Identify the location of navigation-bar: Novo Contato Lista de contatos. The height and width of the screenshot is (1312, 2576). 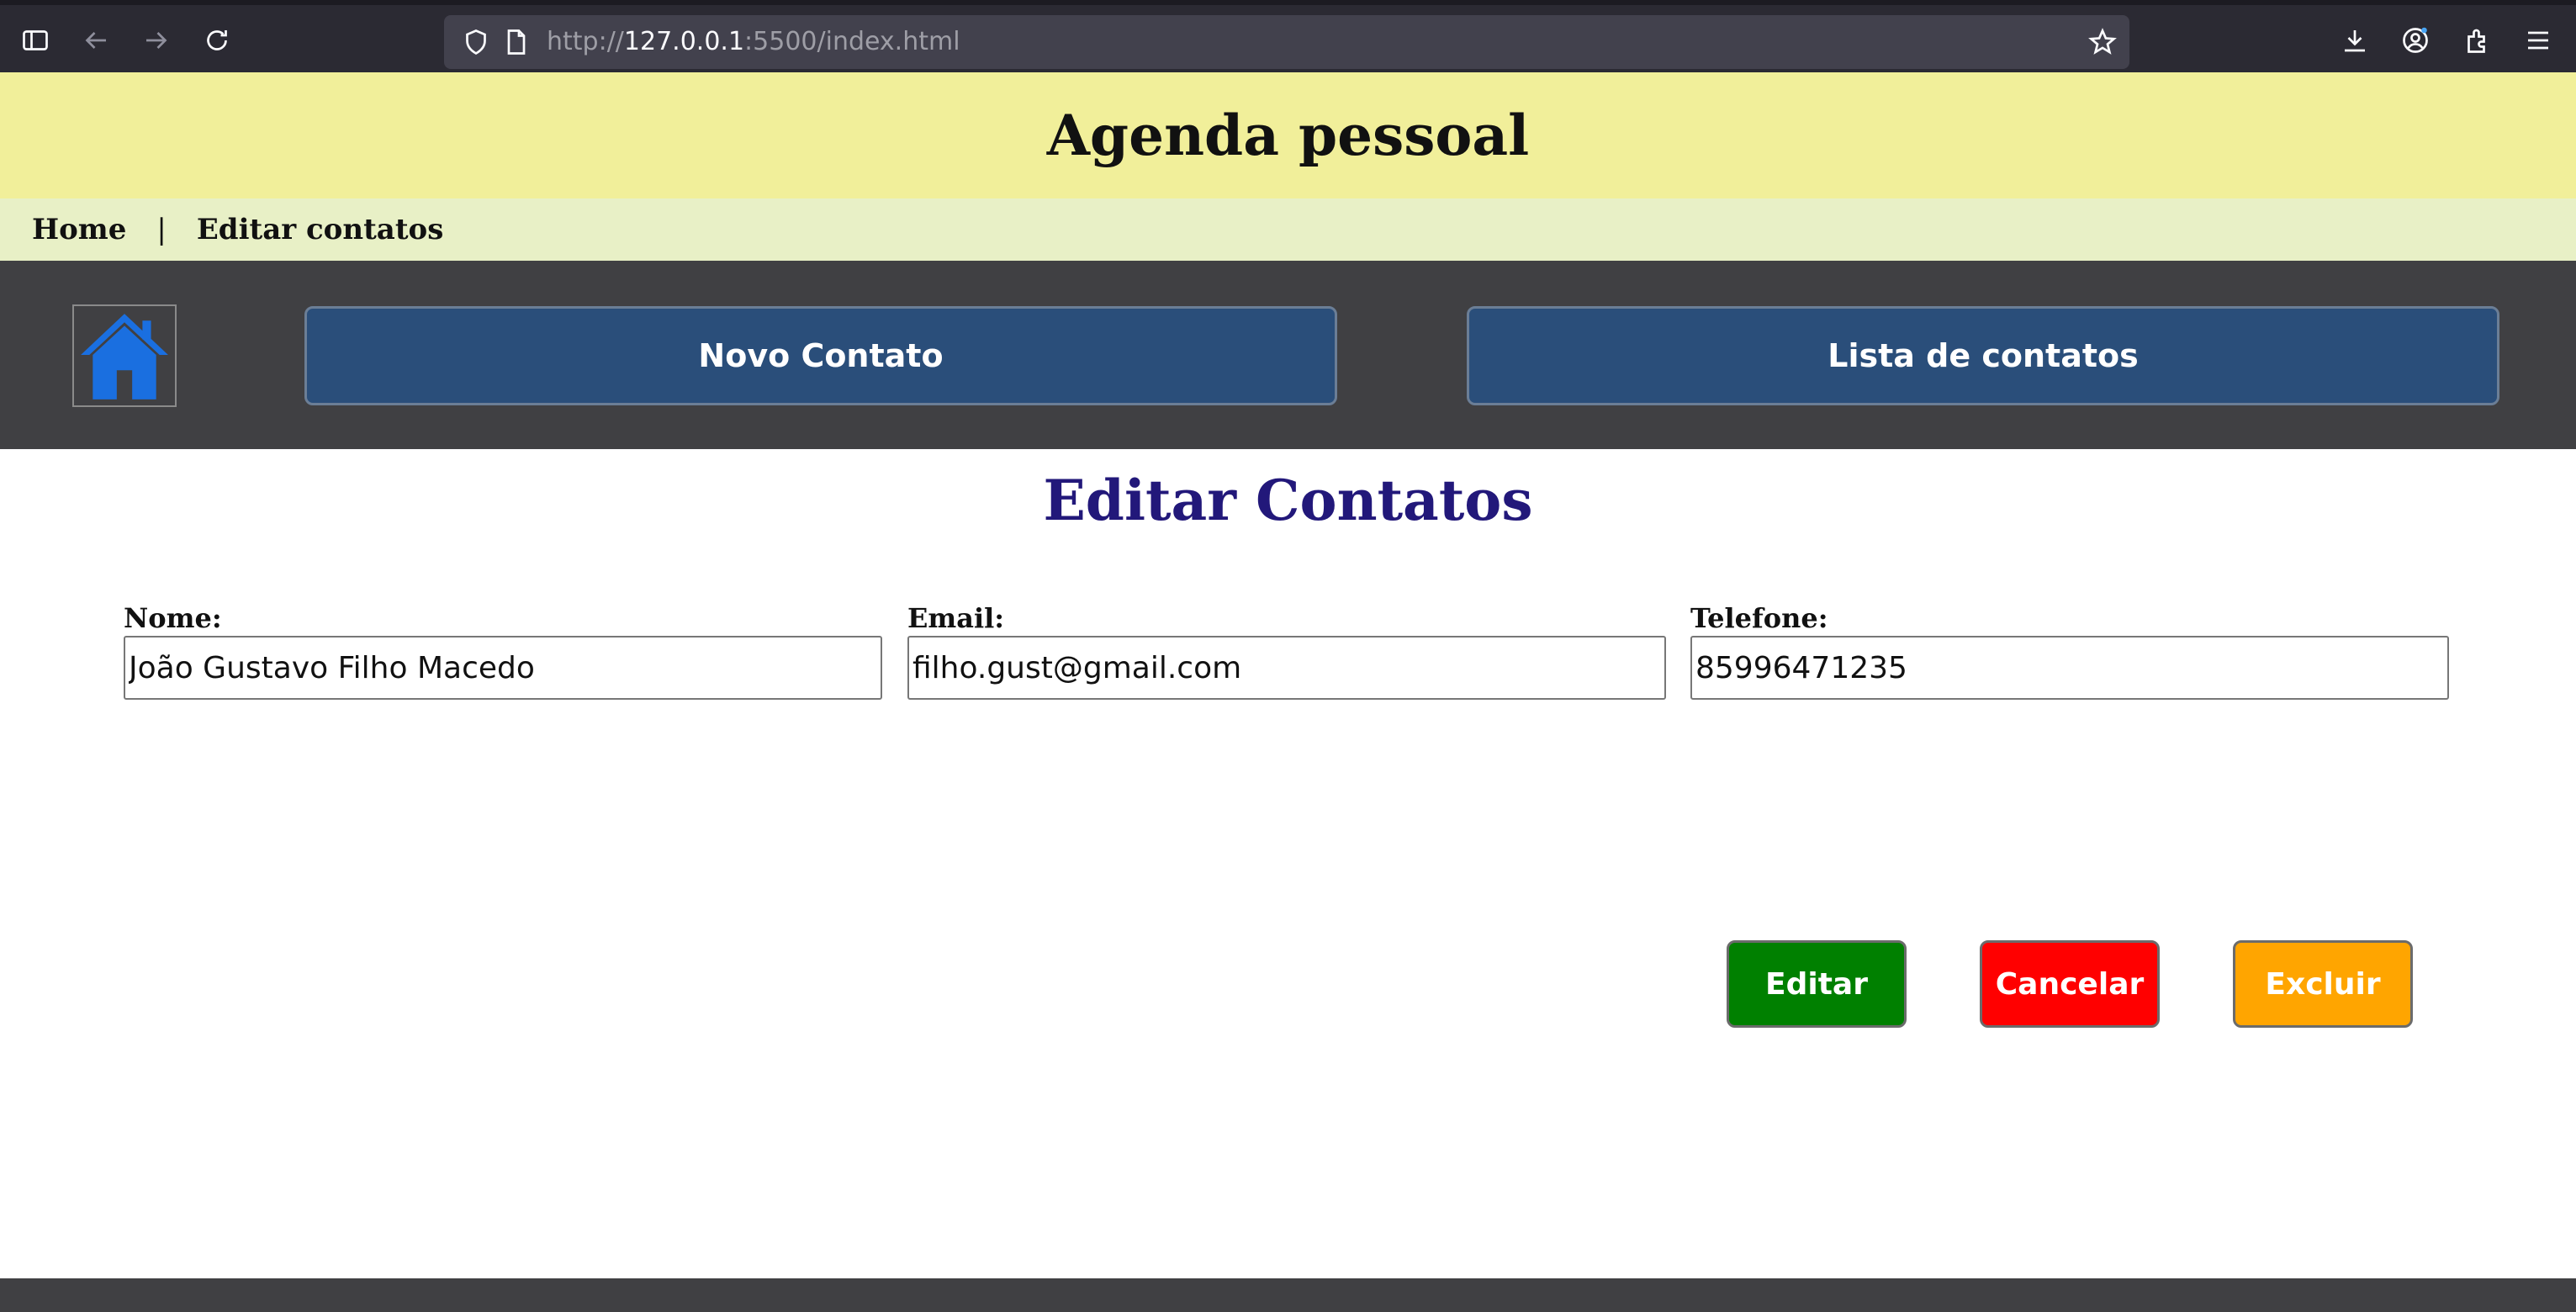
(1288, 355).